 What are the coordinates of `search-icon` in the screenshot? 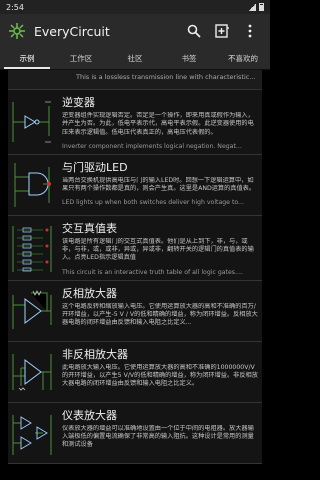 It's located at (194, 31).